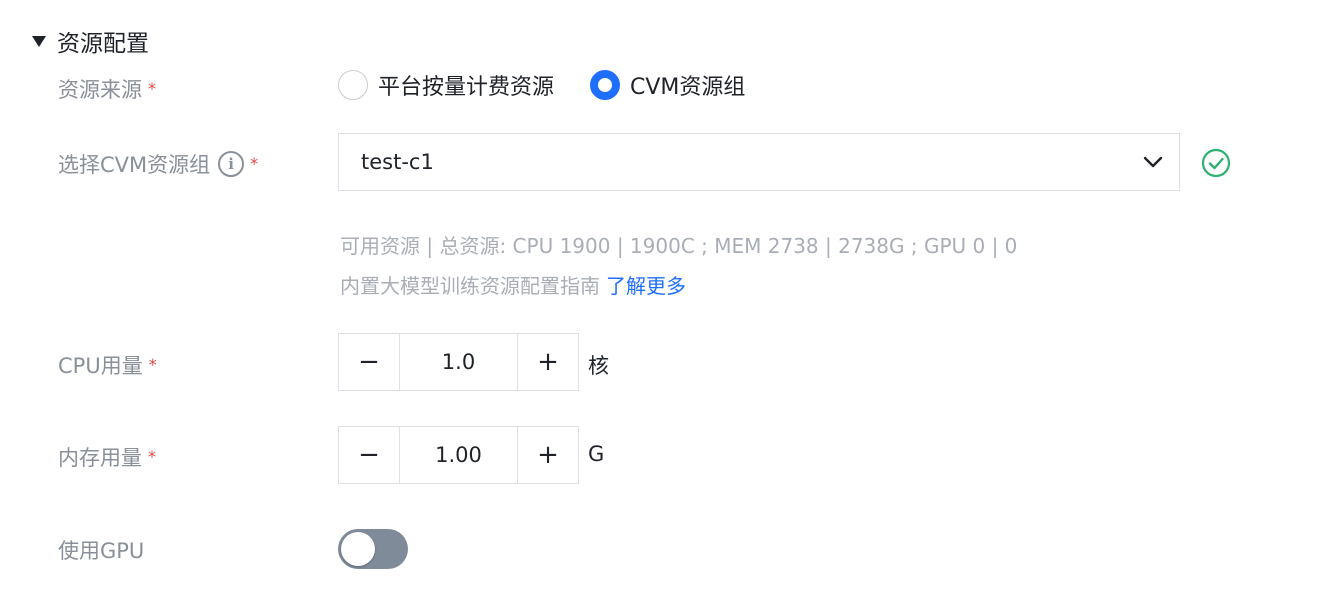  I want to click on info-icon: i, so click(231, 164).